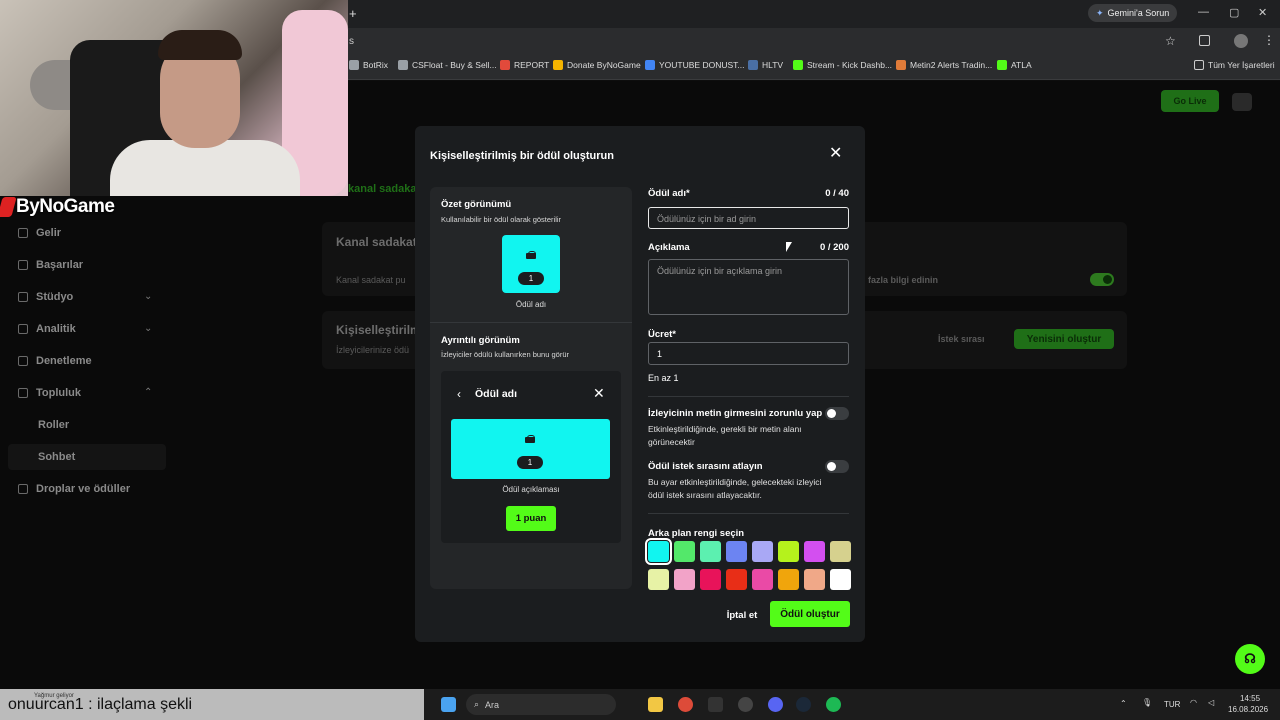  I want to click on minimize-button: —, so click(1203, 12).